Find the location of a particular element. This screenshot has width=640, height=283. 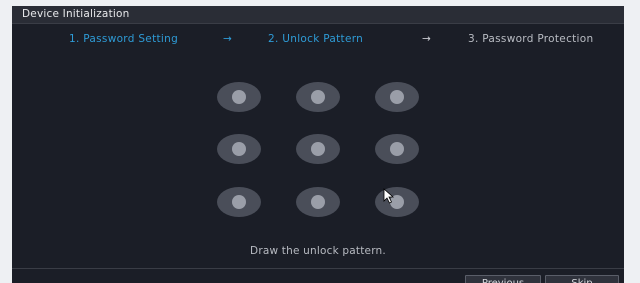

step-unlock-pattern: 2. Unlock Pattern is located at coordinates (316, 39).